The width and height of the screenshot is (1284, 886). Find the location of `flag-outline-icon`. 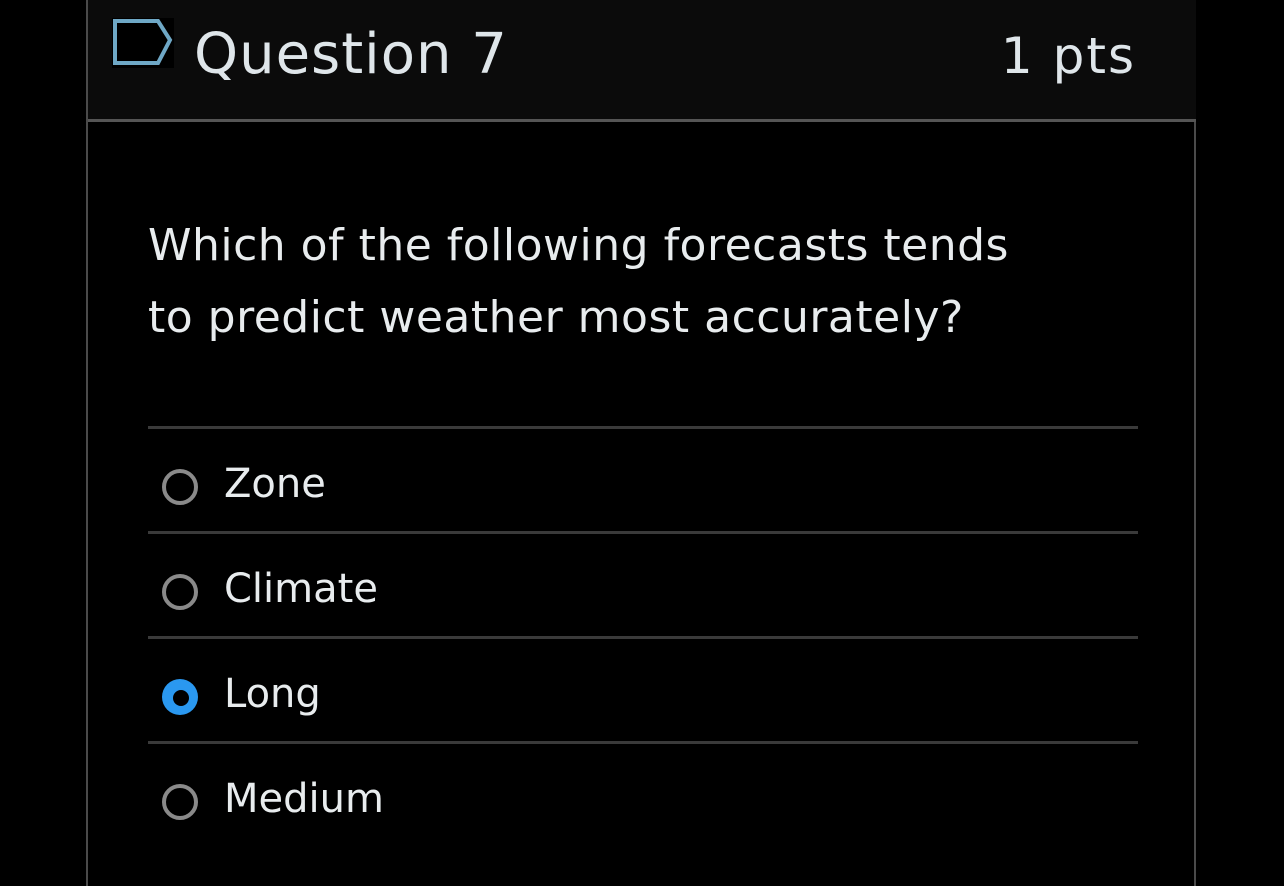

flag-outline-icon is located at coordinates (143, 43).